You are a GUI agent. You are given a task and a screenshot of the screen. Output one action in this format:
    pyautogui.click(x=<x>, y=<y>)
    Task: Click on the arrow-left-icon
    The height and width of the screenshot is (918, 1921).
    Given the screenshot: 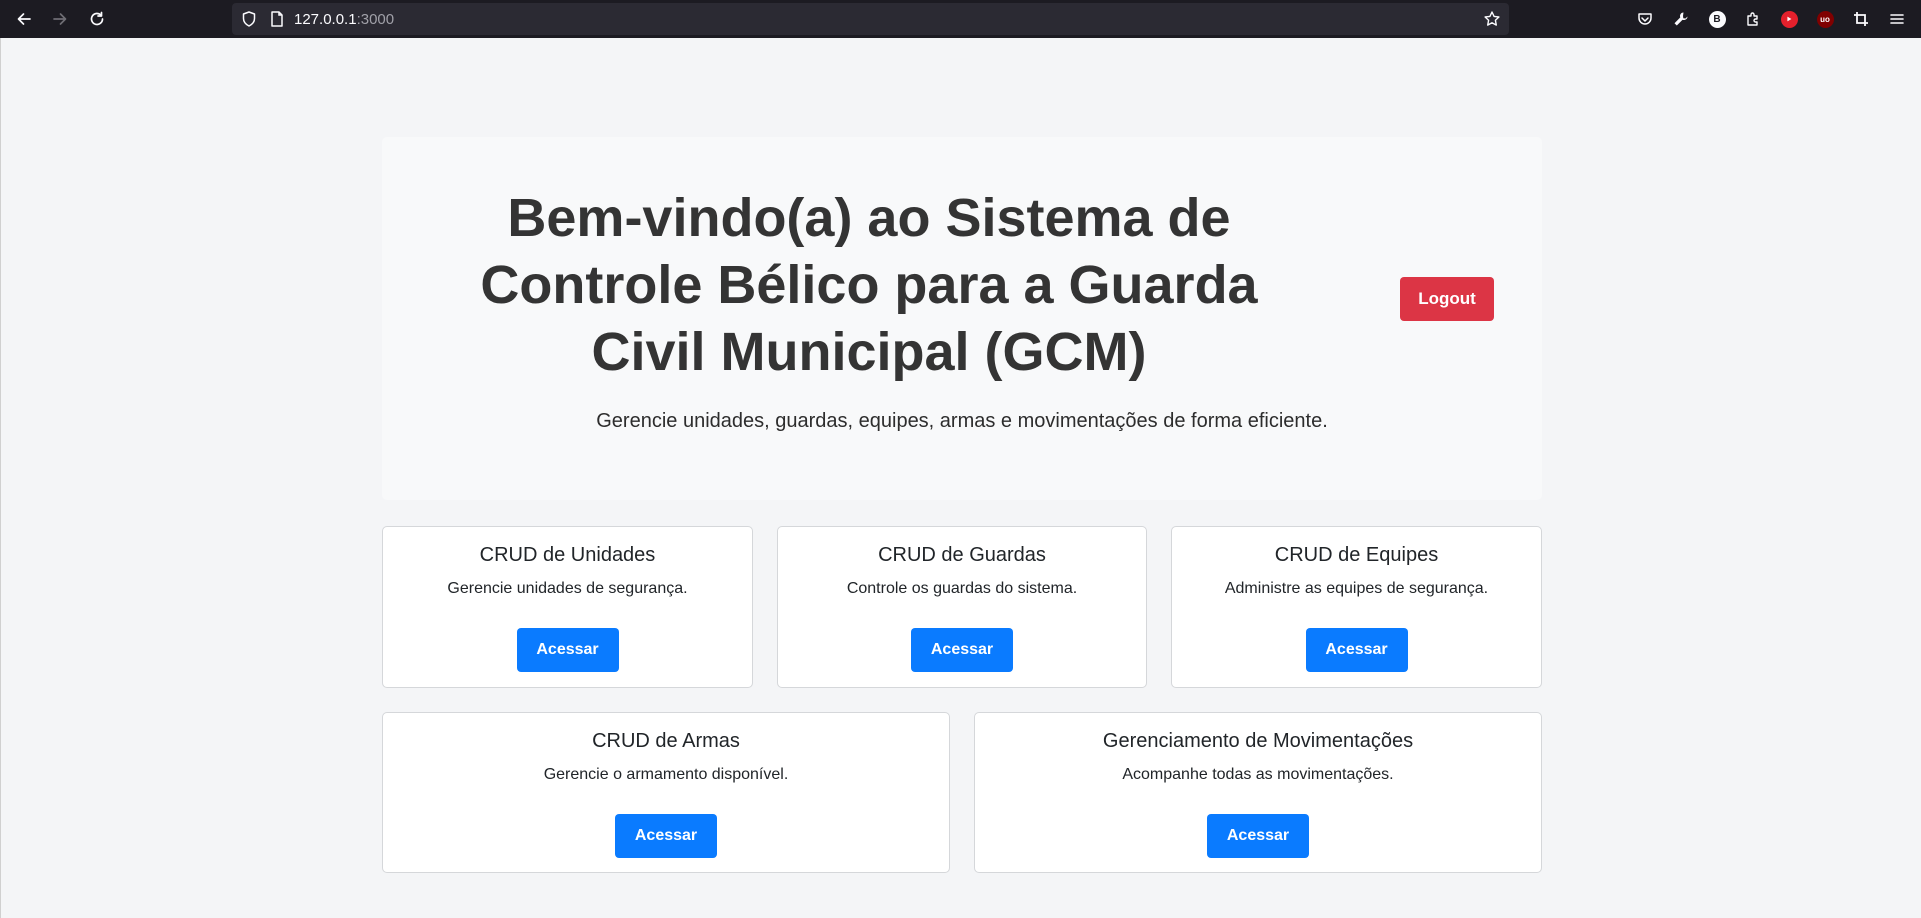 What is the action you would take?
    pyautogui.click(x=24, y=19)
    